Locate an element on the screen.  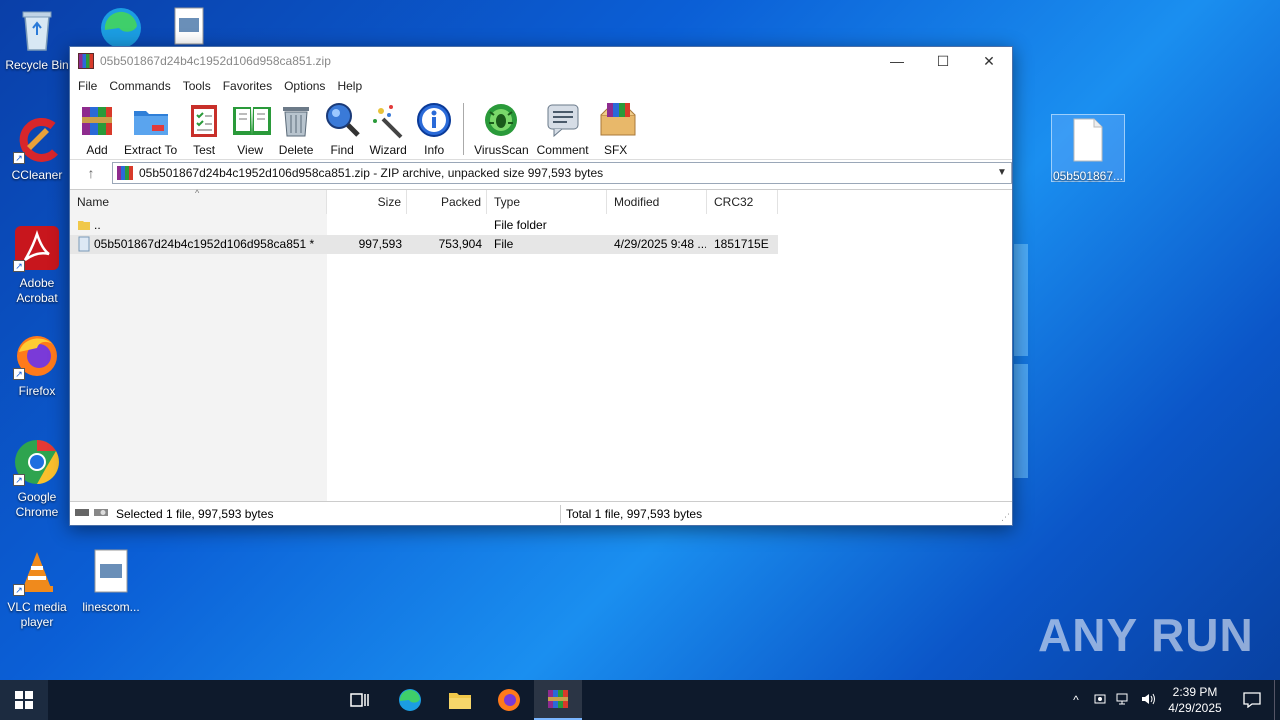
maximize-button: ☐ is located at coordinates (943, 61).